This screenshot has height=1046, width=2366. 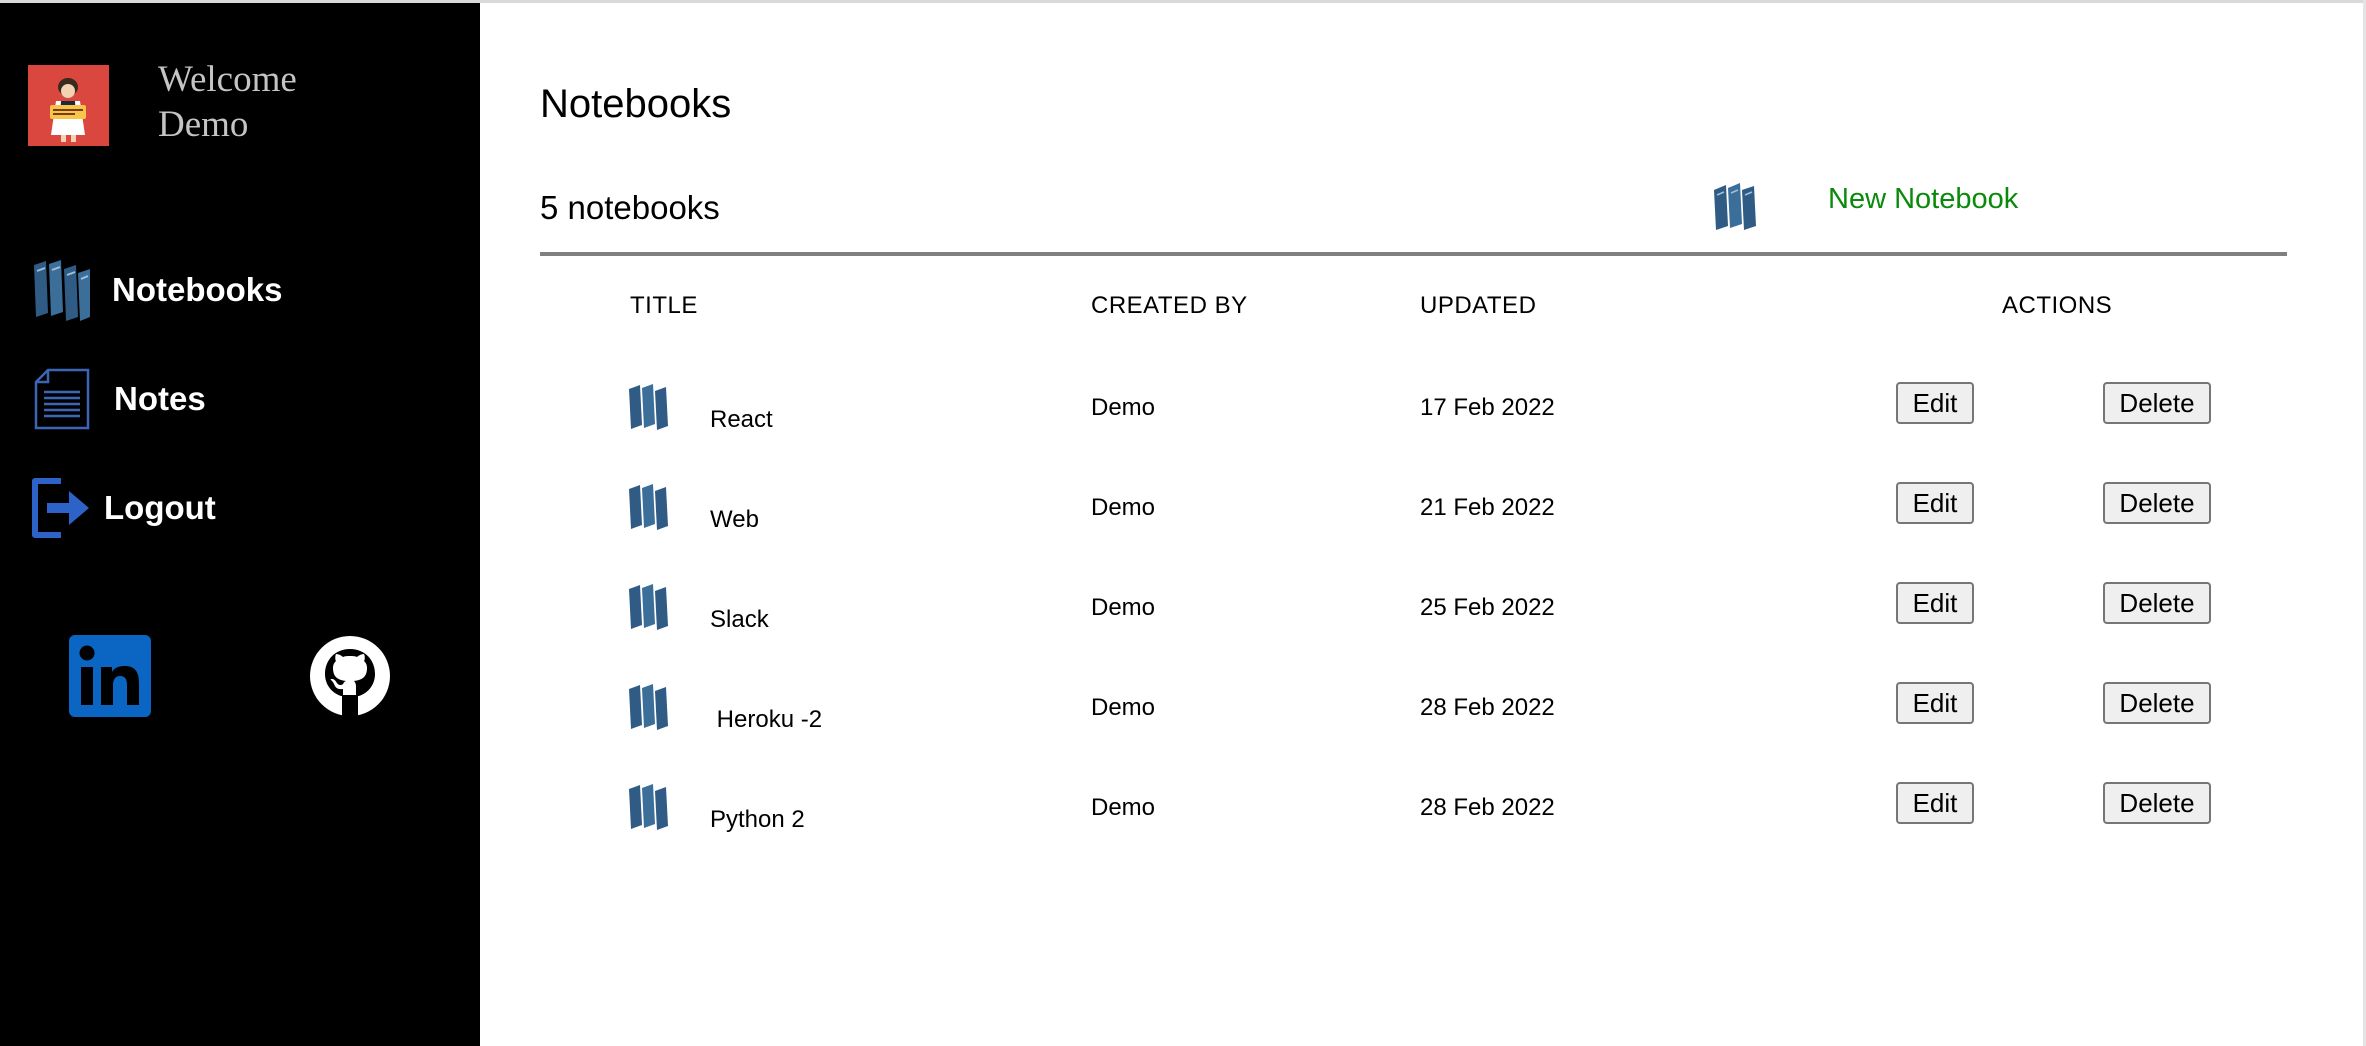 What do you see at coordinates (197, 289) in the screenshot?
I see `sidebar-item-label: Notebooks` at bounding box center [197, 289].